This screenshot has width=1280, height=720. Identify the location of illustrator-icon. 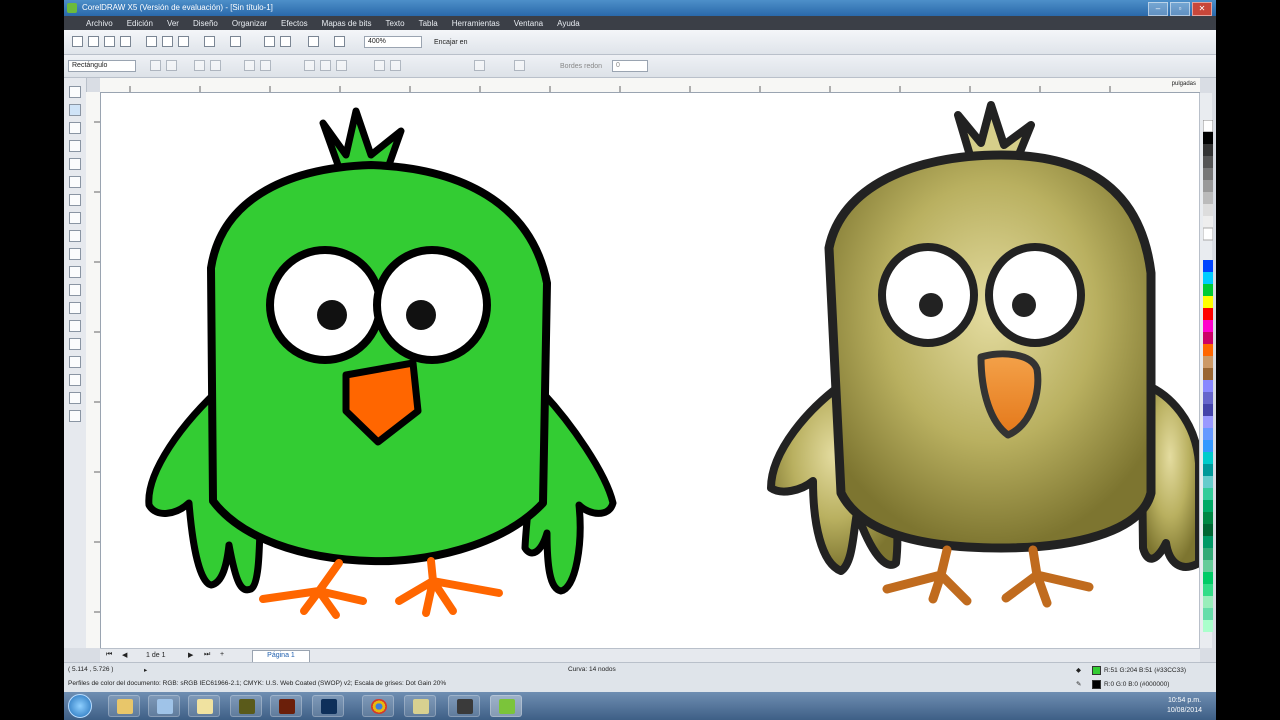
(286, 706).